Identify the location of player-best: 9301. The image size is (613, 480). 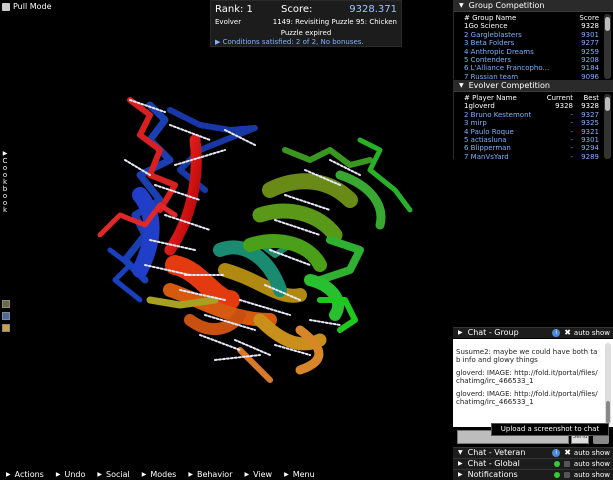
(590, 139).